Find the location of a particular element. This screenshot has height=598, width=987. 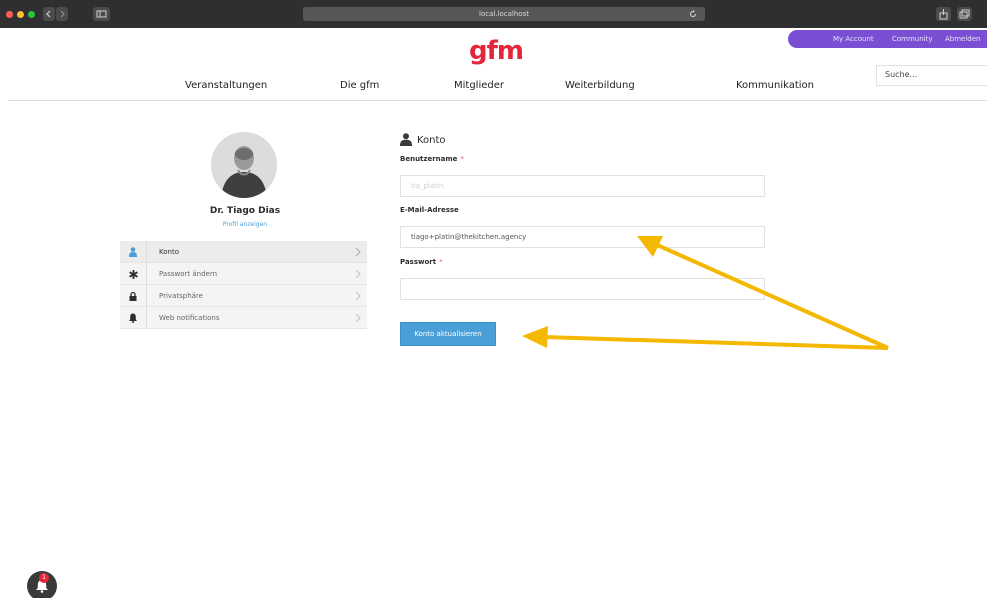

notification-count-badge: 1 is located at coordinates (44, 578).